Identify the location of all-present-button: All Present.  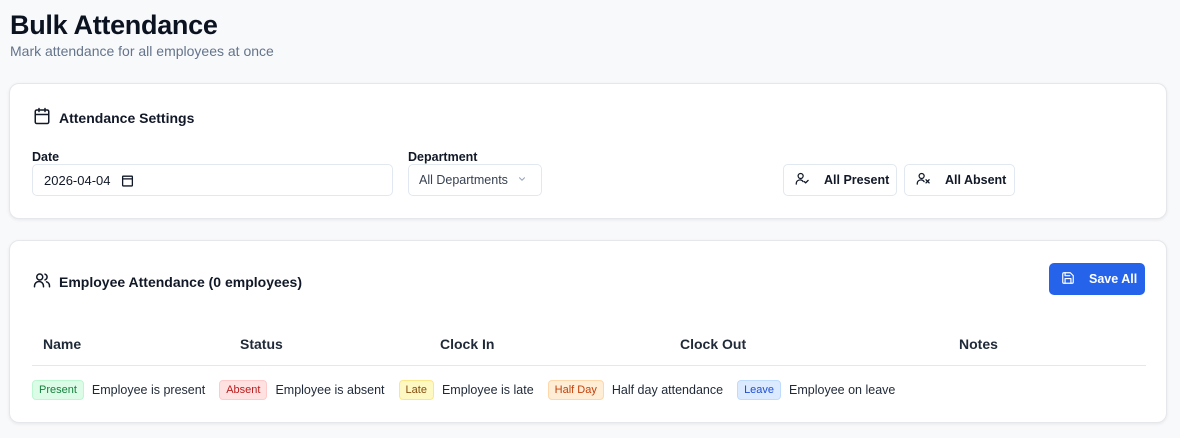
(840, 180).